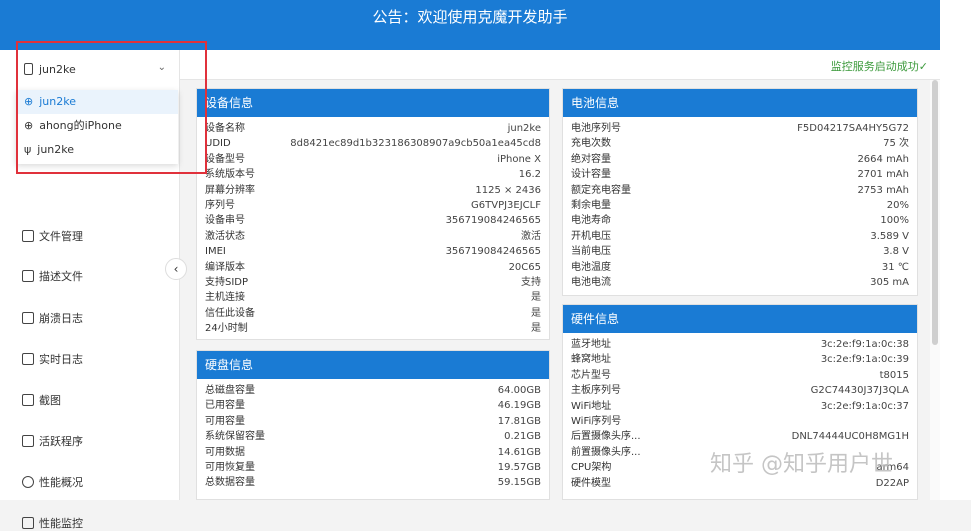 The image size is (971, 531). Describe the element at coordinates (52, 236) in the screenshot. I see `sidebar-item-file-manager: 文件管理` at that location.